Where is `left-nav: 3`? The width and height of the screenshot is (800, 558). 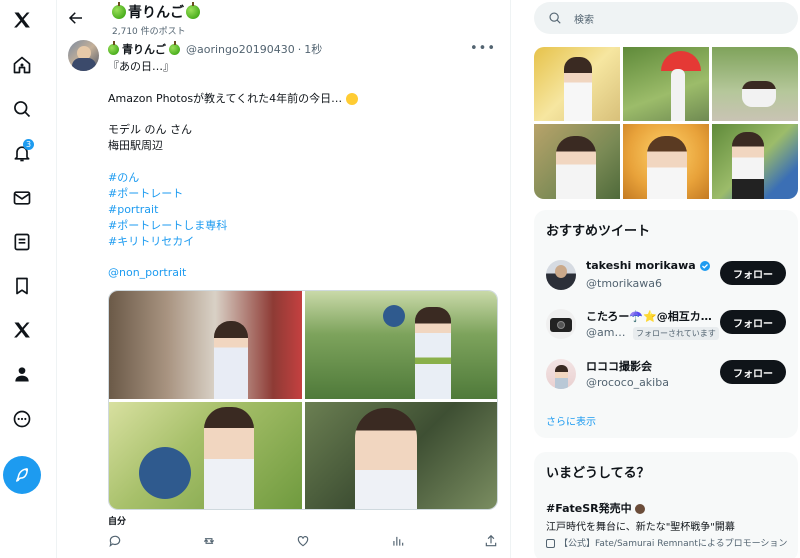 left-nav: 3 is located at coordinates (22, 279).